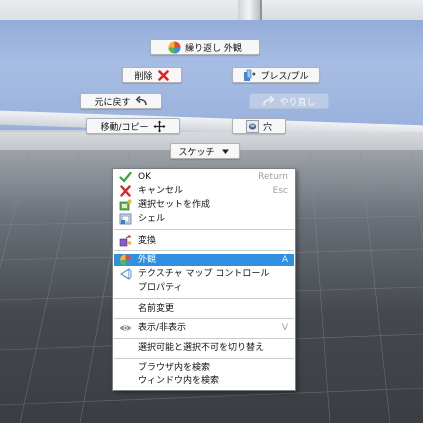  What do you see at coordinates (124, 127) in the screenshot?
I see `move-copy-label: 移動/コピー` at bounding box center [124, 127].